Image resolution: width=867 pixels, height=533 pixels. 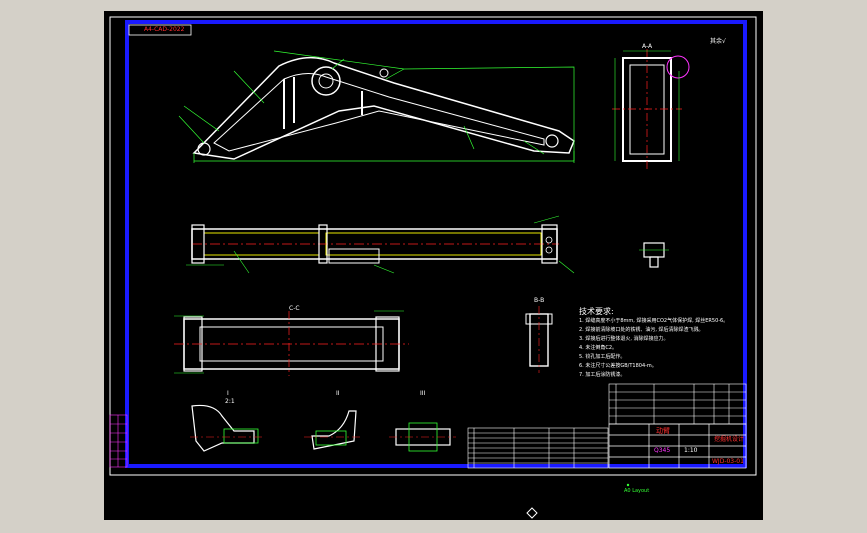 What do you see at coordinates (718, 41) in the screenshot?
I see `roughness-note: 其余√` at bounding box center [718, 41].